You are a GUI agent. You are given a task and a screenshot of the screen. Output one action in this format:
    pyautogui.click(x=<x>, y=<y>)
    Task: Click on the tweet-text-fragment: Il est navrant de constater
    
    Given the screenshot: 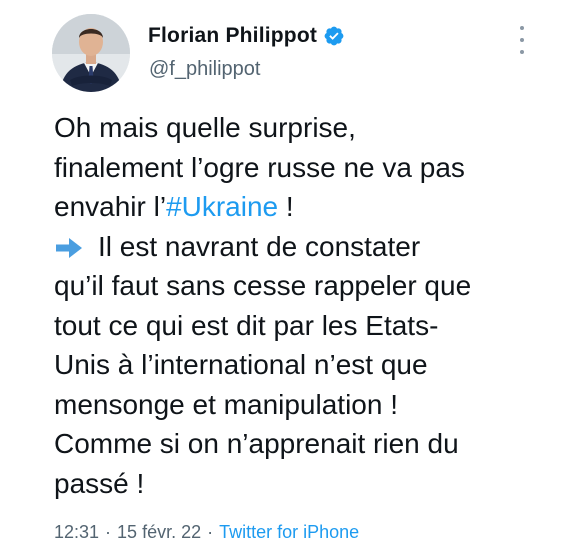 What is the action you would take?
    pyautogui.click(x=259, y=246)
    